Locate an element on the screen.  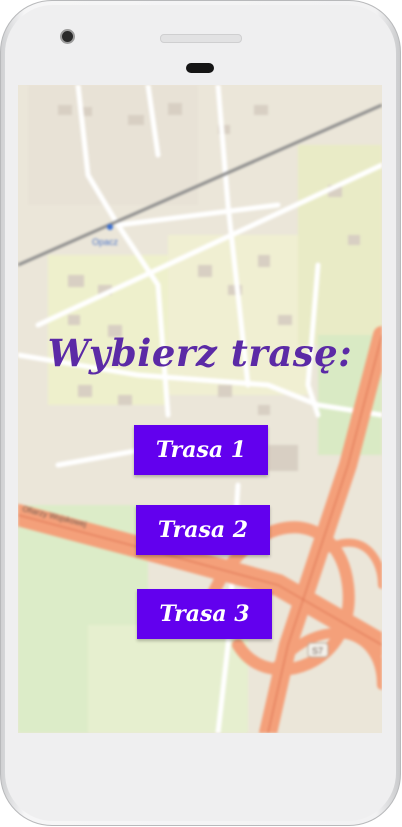
map-route-badge: S7 is located at coordinates (317, 651).